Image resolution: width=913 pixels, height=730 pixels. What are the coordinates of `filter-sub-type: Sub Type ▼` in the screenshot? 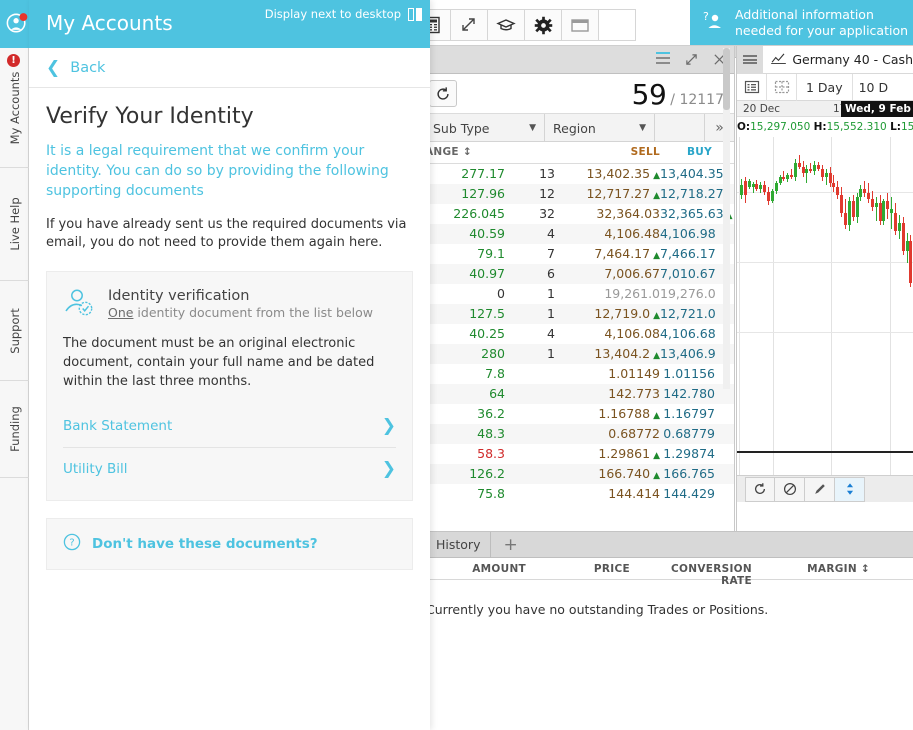 It's located at (485, 127).